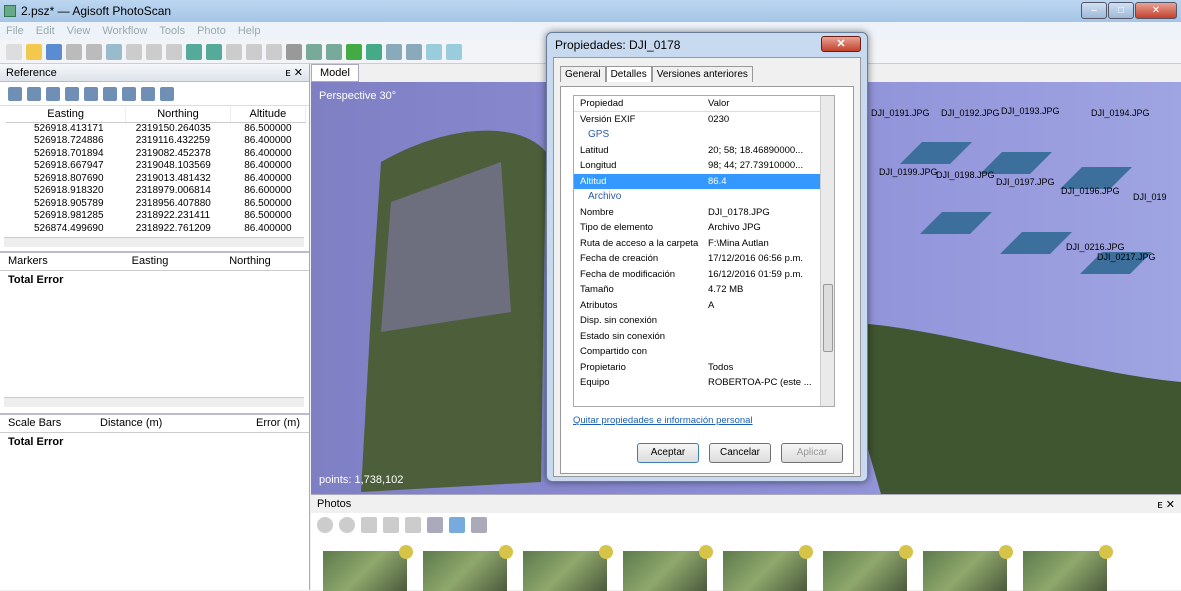 This screenshot has height=591, width=1181. Describe the element at coordinates (1094, 10) in the screenshot. I see `minimize-button: –` at that location.